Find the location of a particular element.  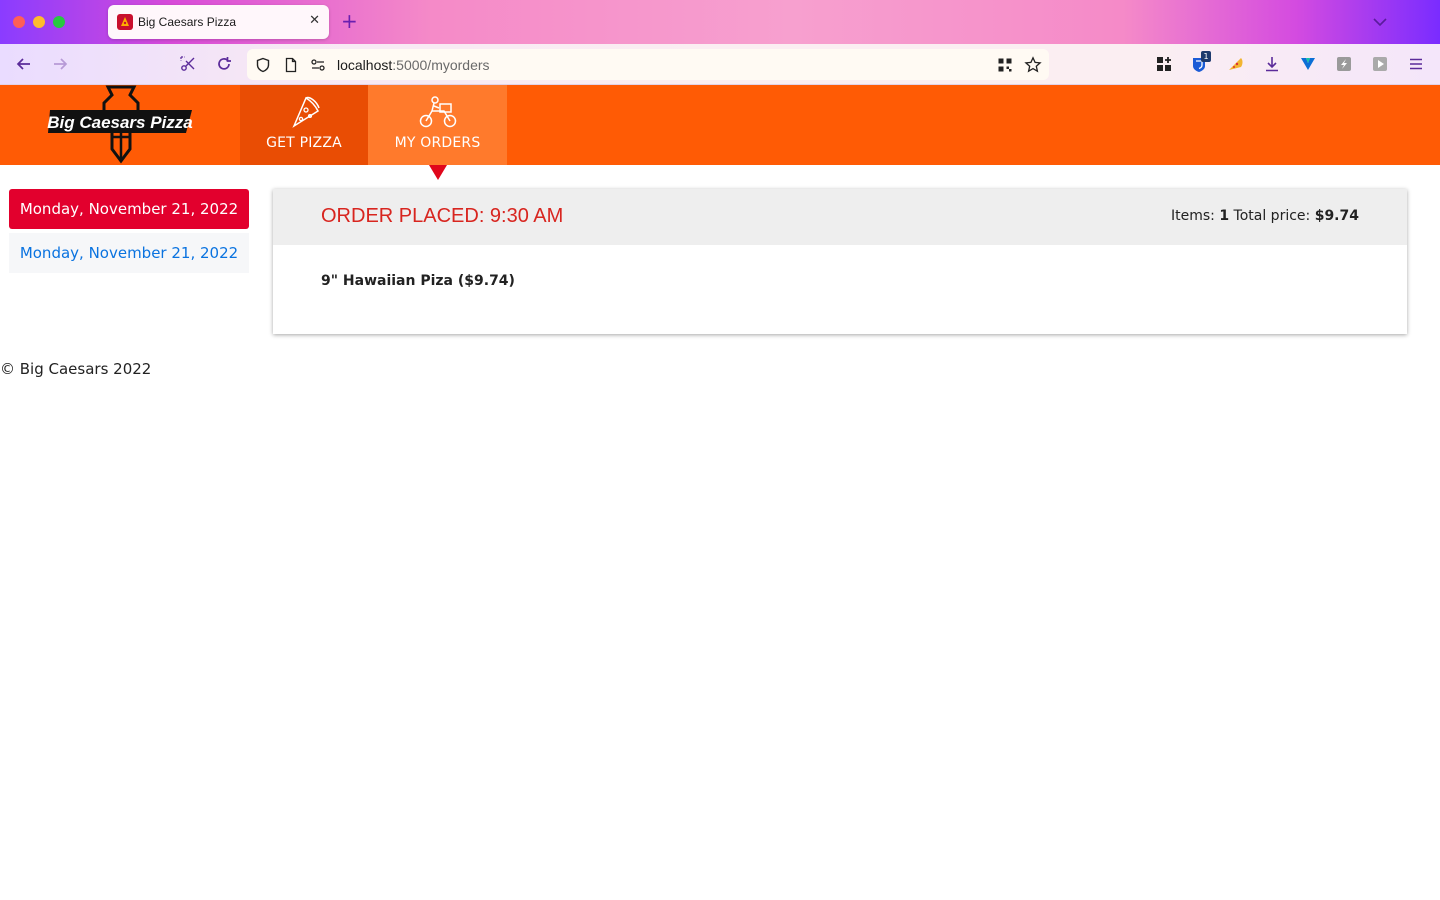

url-text: localhost:5000/myorders is located at coordinates (413, 65).